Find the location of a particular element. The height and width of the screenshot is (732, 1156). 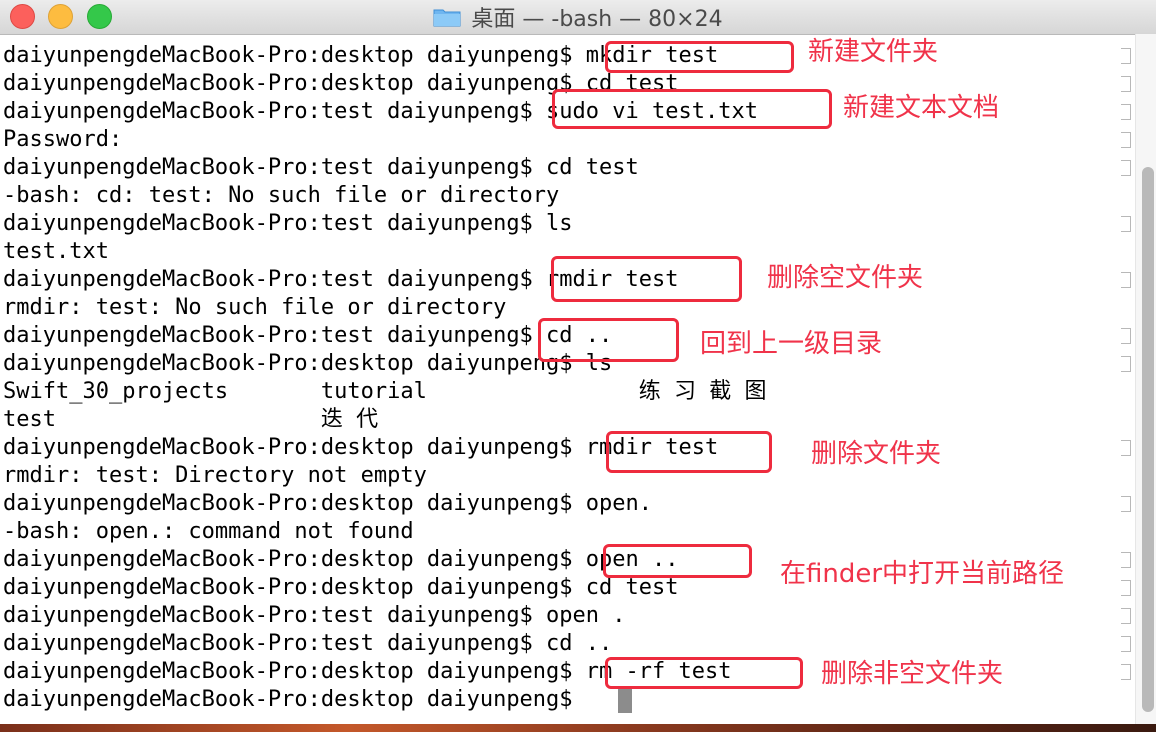

terminal-line: Password: is located at coordinates (63, 139).